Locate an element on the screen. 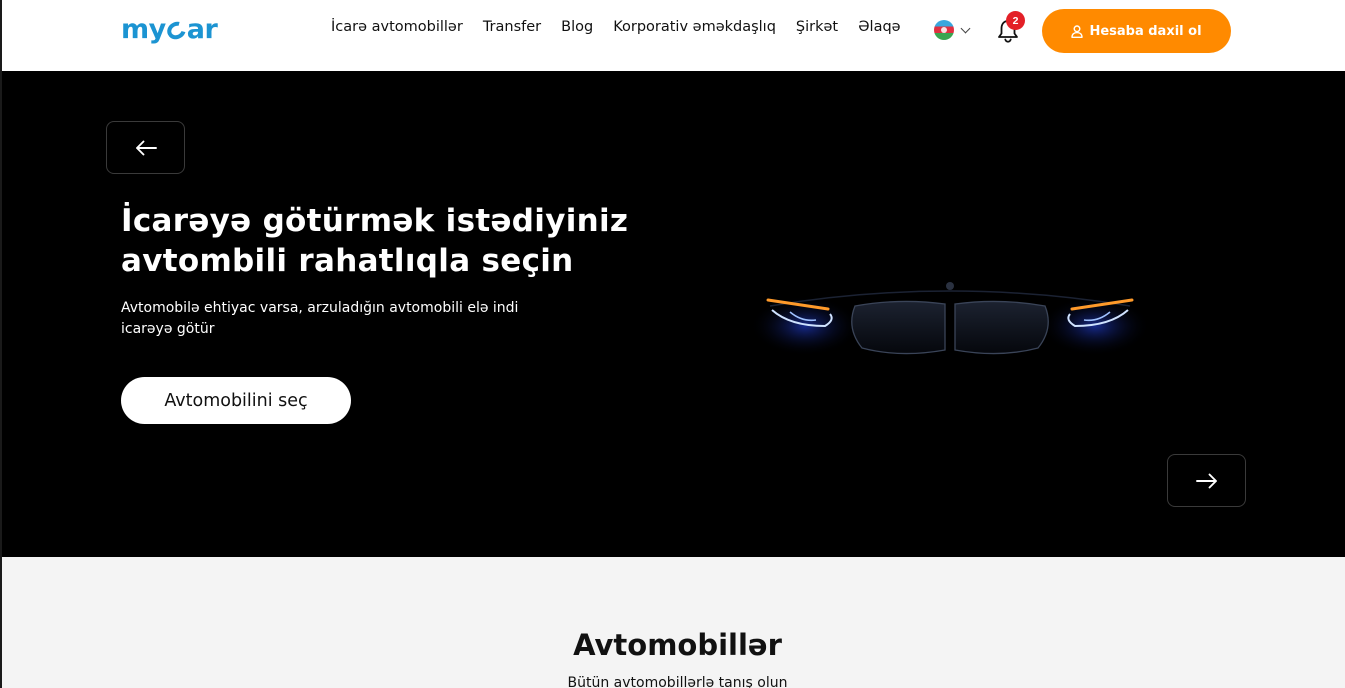  logo-text-left: my is located at coordinates (143, 29).